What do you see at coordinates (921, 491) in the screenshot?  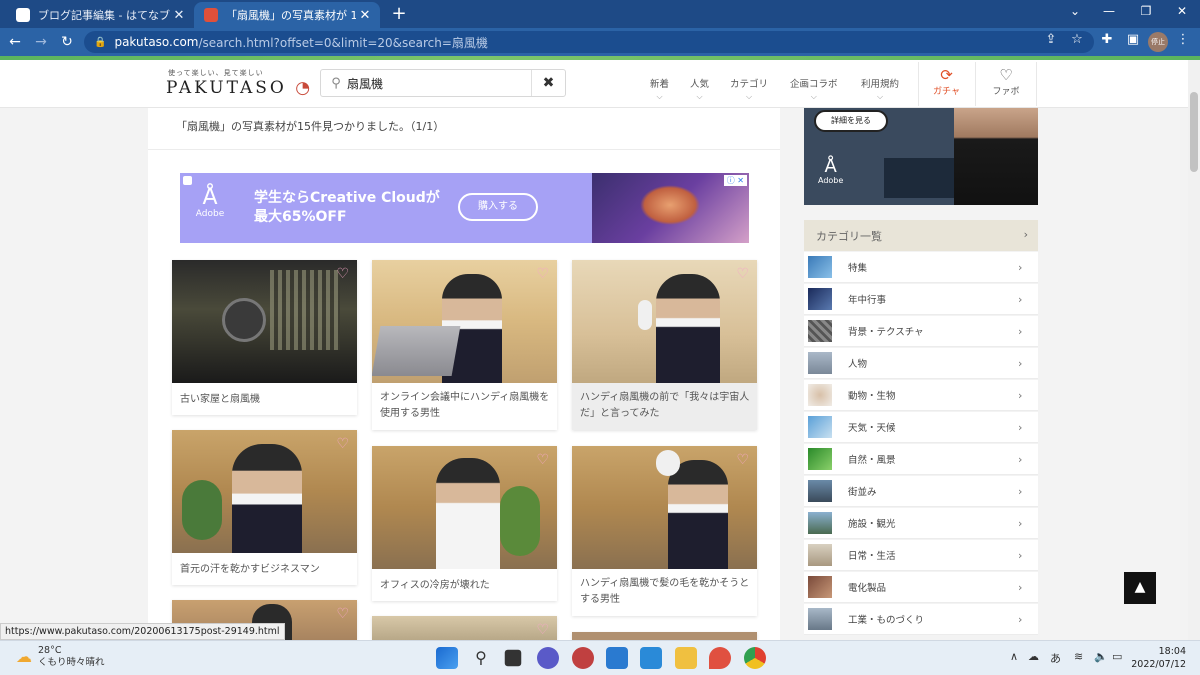 I see `category-item: 街並み ›` at bounding box center [921, 491].